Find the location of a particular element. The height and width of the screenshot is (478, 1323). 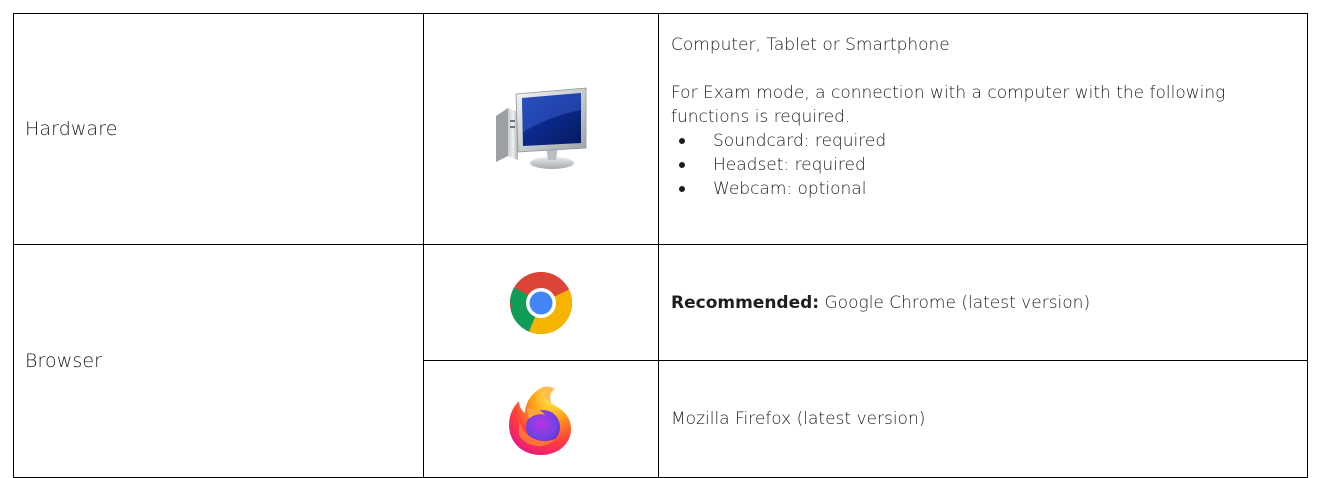

computer-monitor-icon is located at coordinates (541, 128).